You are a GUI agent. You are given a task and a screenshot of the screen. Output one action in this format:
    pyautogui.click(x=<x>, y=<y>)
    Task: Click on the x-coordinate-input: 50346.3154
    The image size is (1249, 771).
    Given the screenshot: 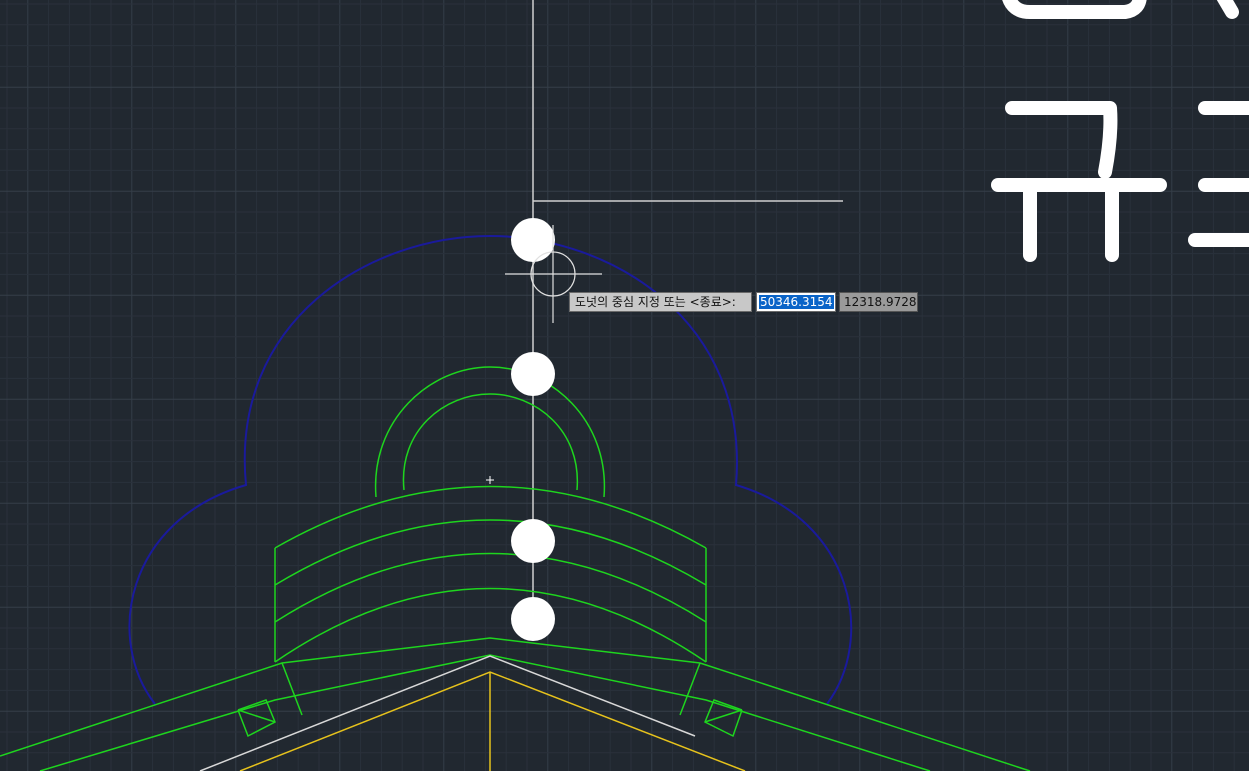 What is the action you would take?
    pyautogui.click(x=796, y=302)
    